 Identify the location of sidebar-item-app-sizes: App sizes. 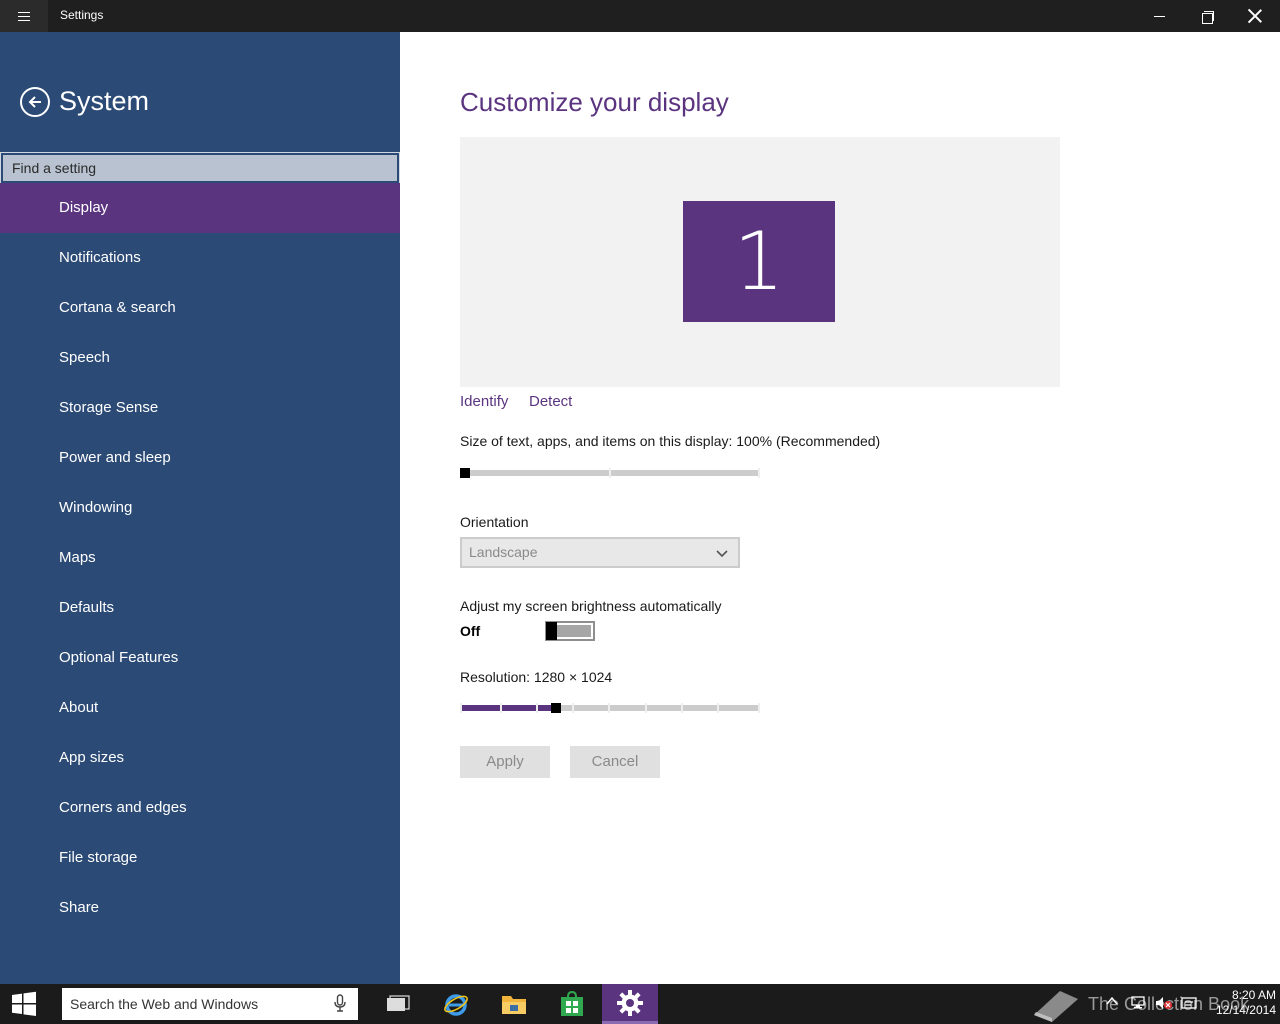
(200, 758).